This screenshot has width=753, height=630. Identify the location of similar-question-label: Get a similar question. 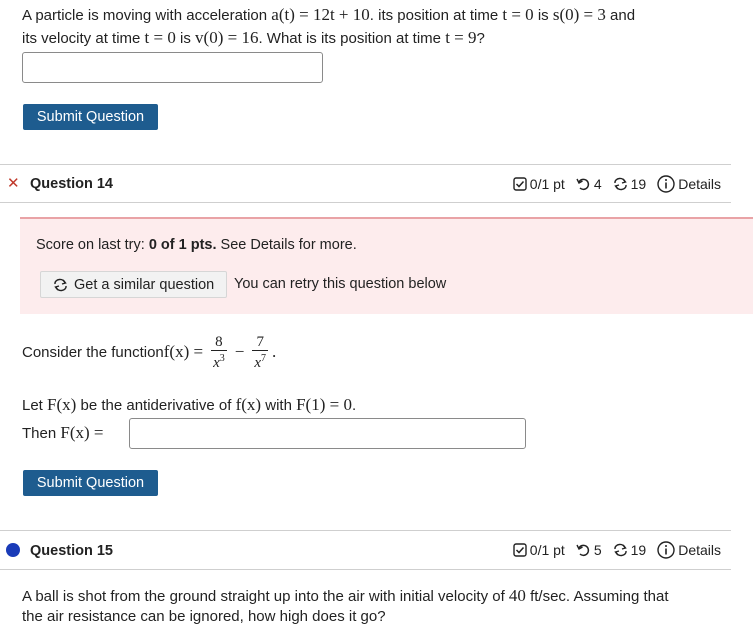
(144, 284).